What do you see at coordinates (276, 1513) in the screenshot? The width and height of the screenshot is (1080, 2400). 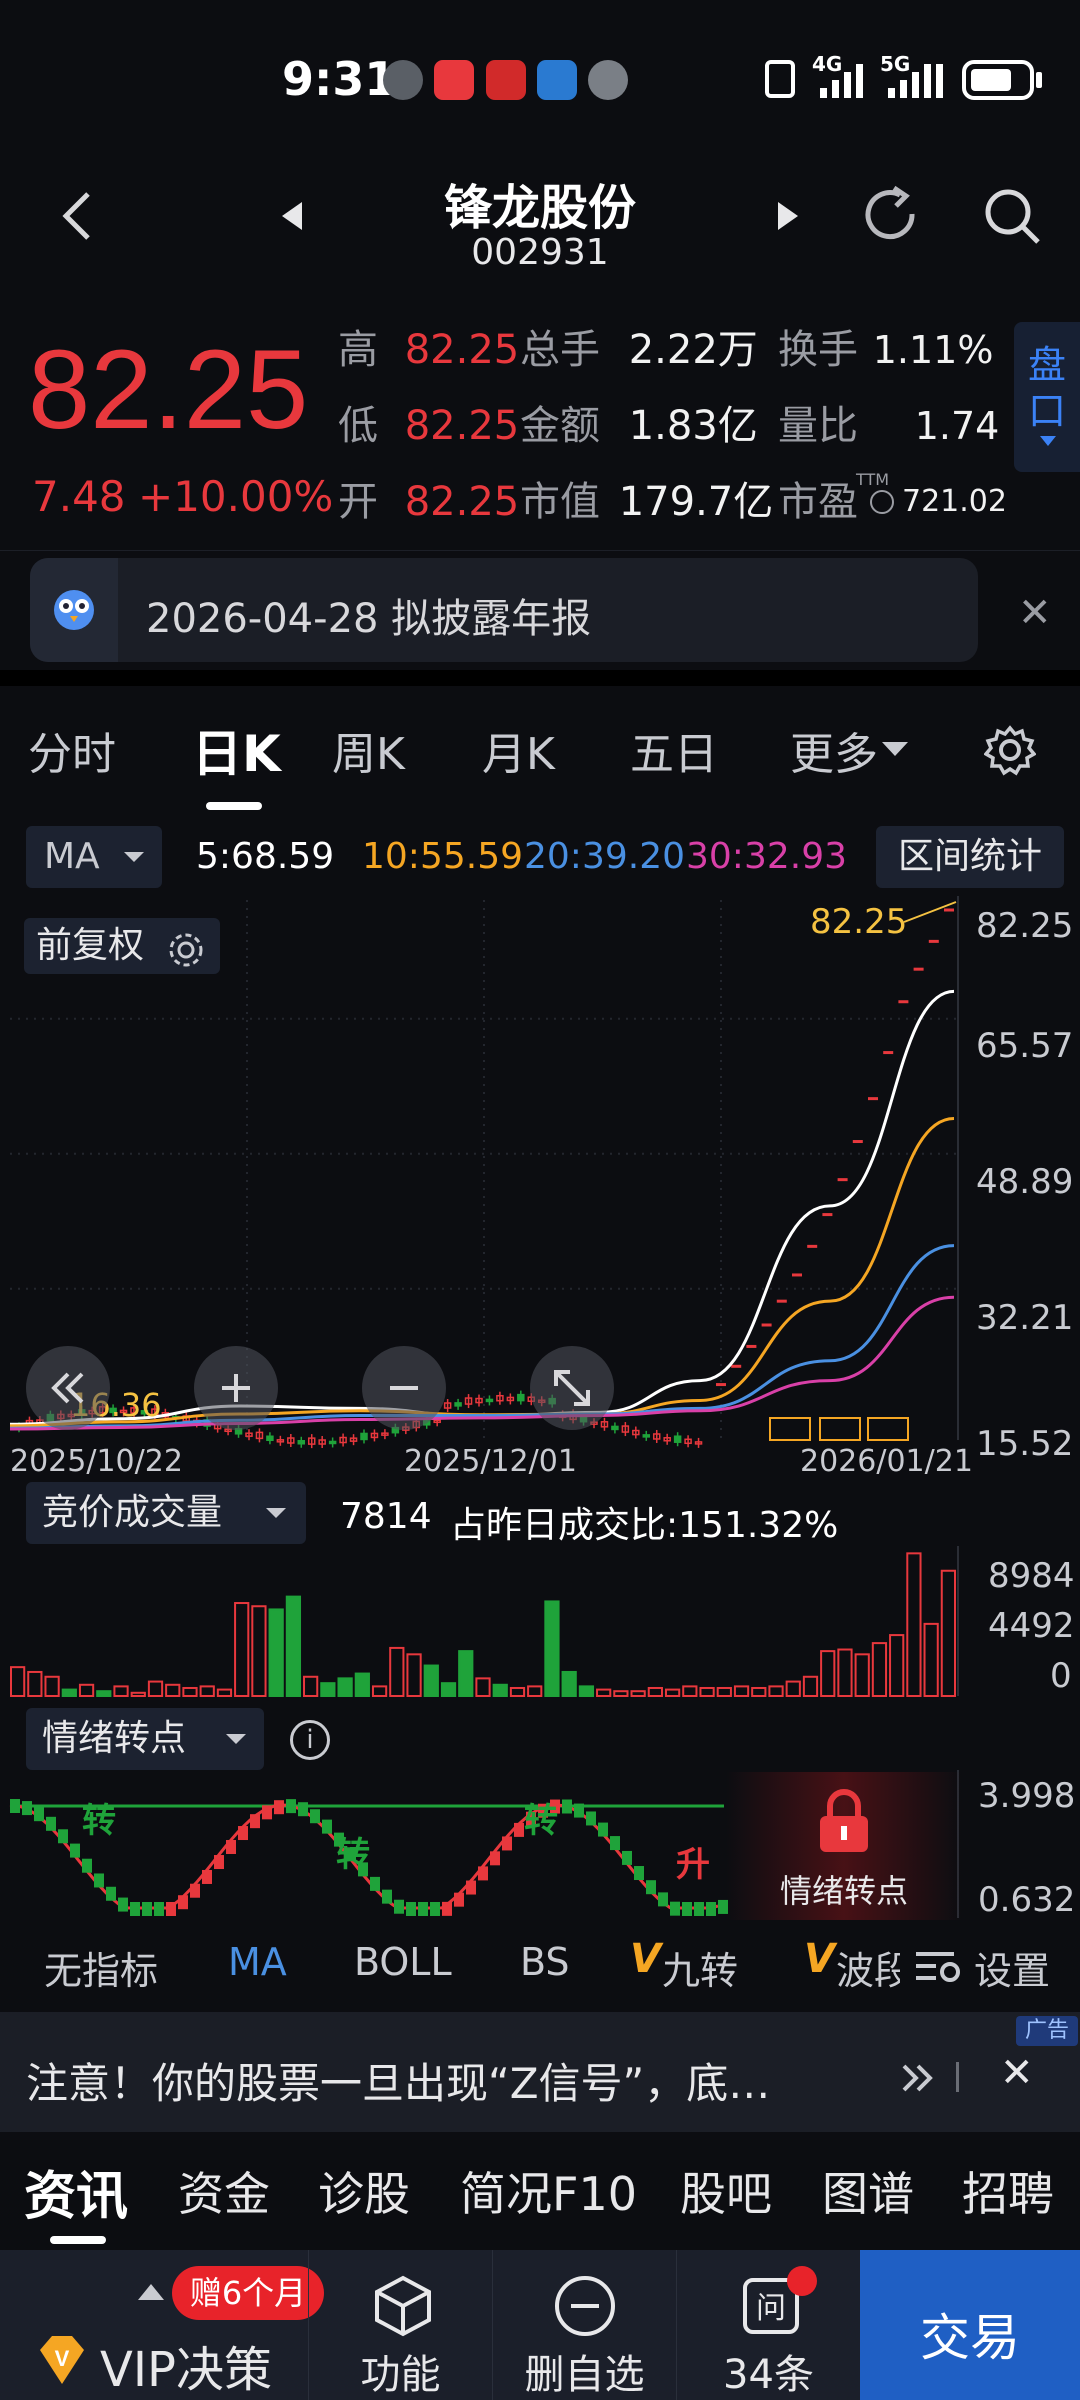 I see `caret-down-icon` at bounding box center [276, 1513].